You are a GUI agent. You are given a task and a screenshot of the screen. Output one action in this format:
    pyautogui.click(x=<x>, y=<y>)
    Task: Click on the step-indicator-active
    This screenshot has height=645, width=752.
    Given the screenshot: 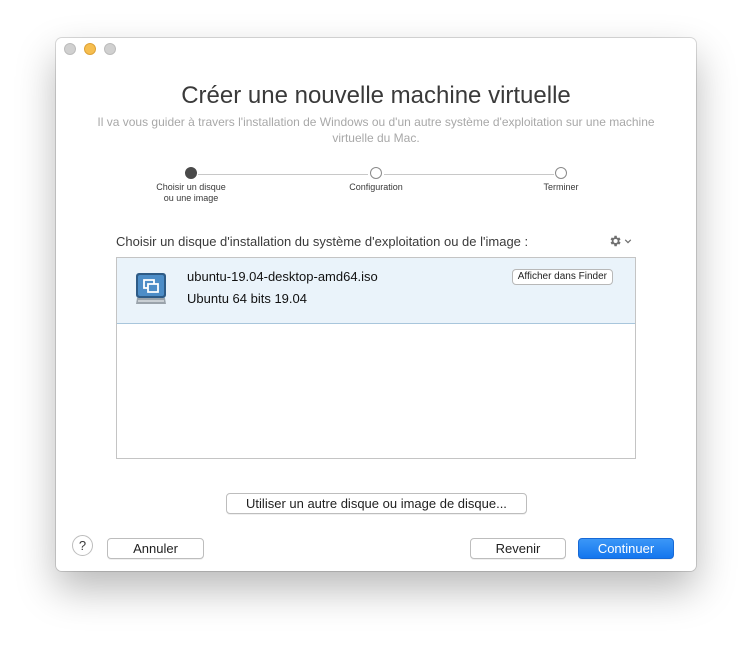 What is the action you would take?
    pyautogui.click(x=191, y=173)
    